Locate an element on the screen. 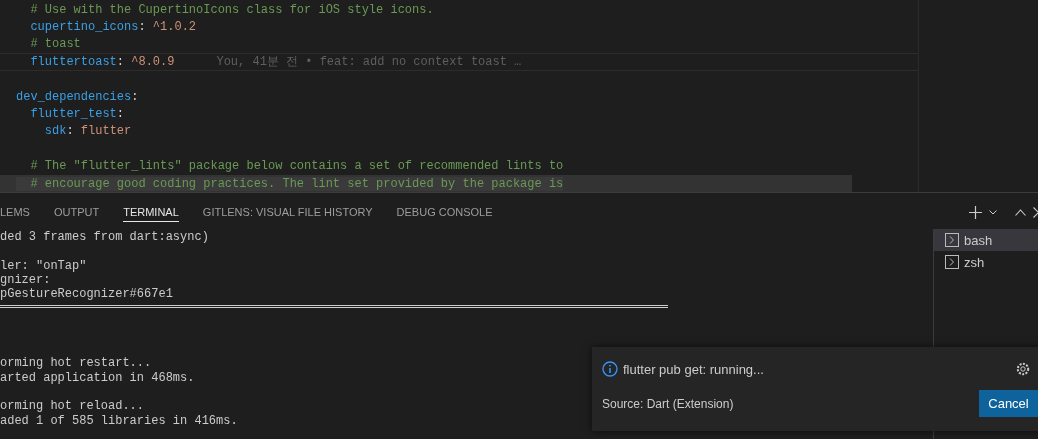  panel-tab: TERMINAL is located at coordinates (151, 212).